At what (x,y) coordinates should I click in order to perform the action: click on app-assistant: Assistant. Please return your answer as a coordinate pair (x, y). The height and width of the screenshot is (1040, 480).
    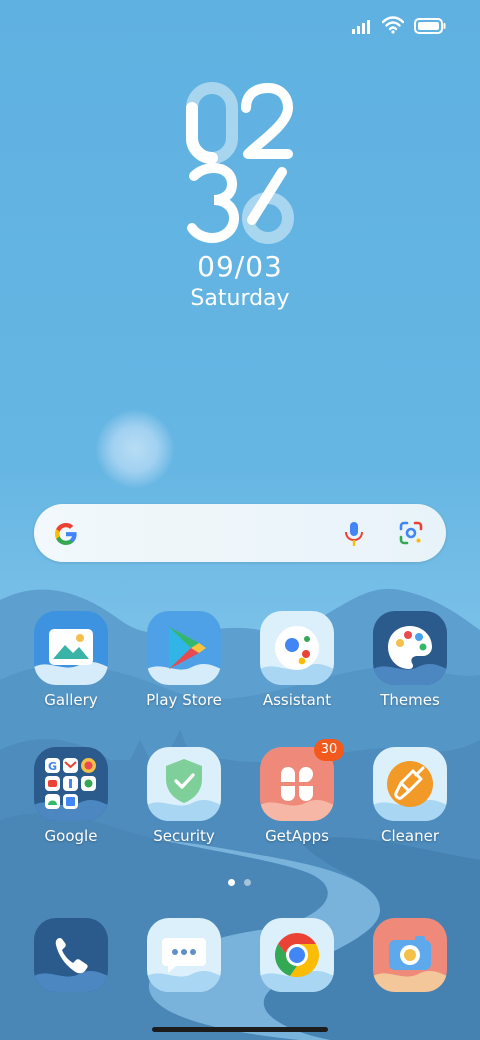
    Looking at the image, I should click on (297, 660).